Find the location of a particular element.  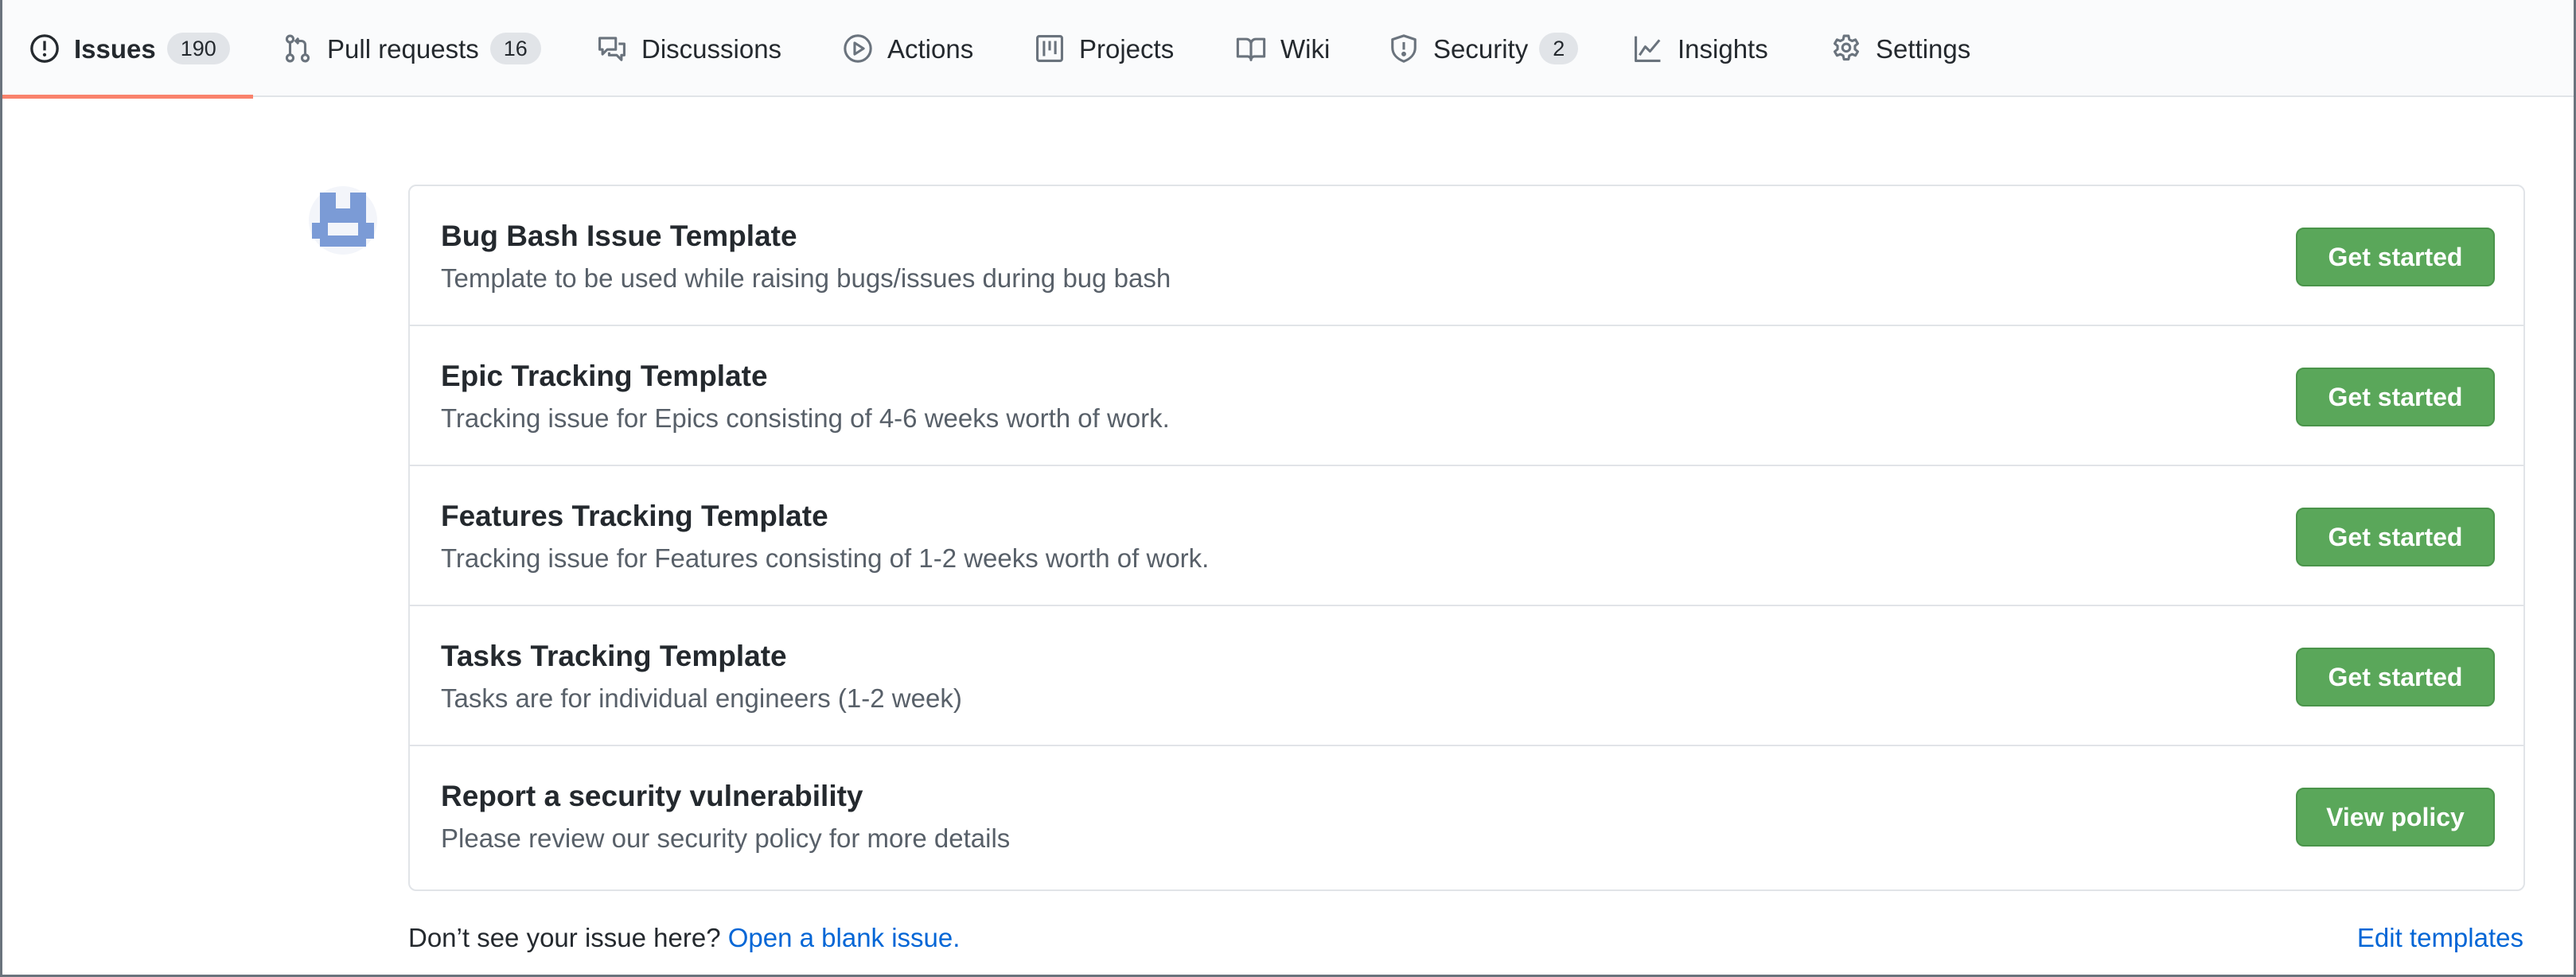

tab-actions: Actions is located at coordinates (908, 48).